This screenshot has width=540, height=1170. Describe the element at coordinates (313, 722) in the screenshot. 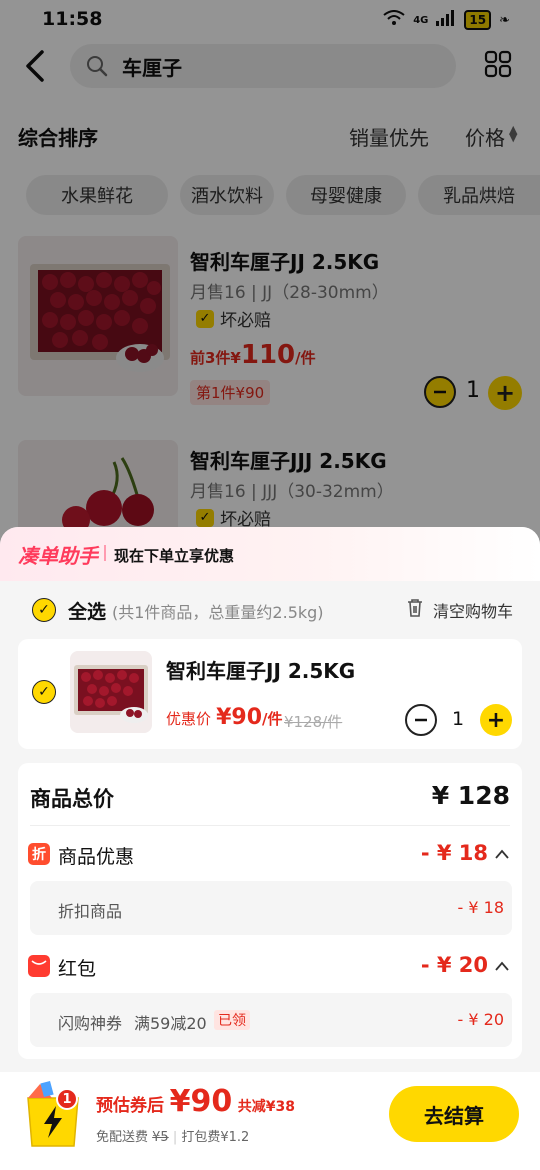

I see `original-price: ¥128/件` at that location.